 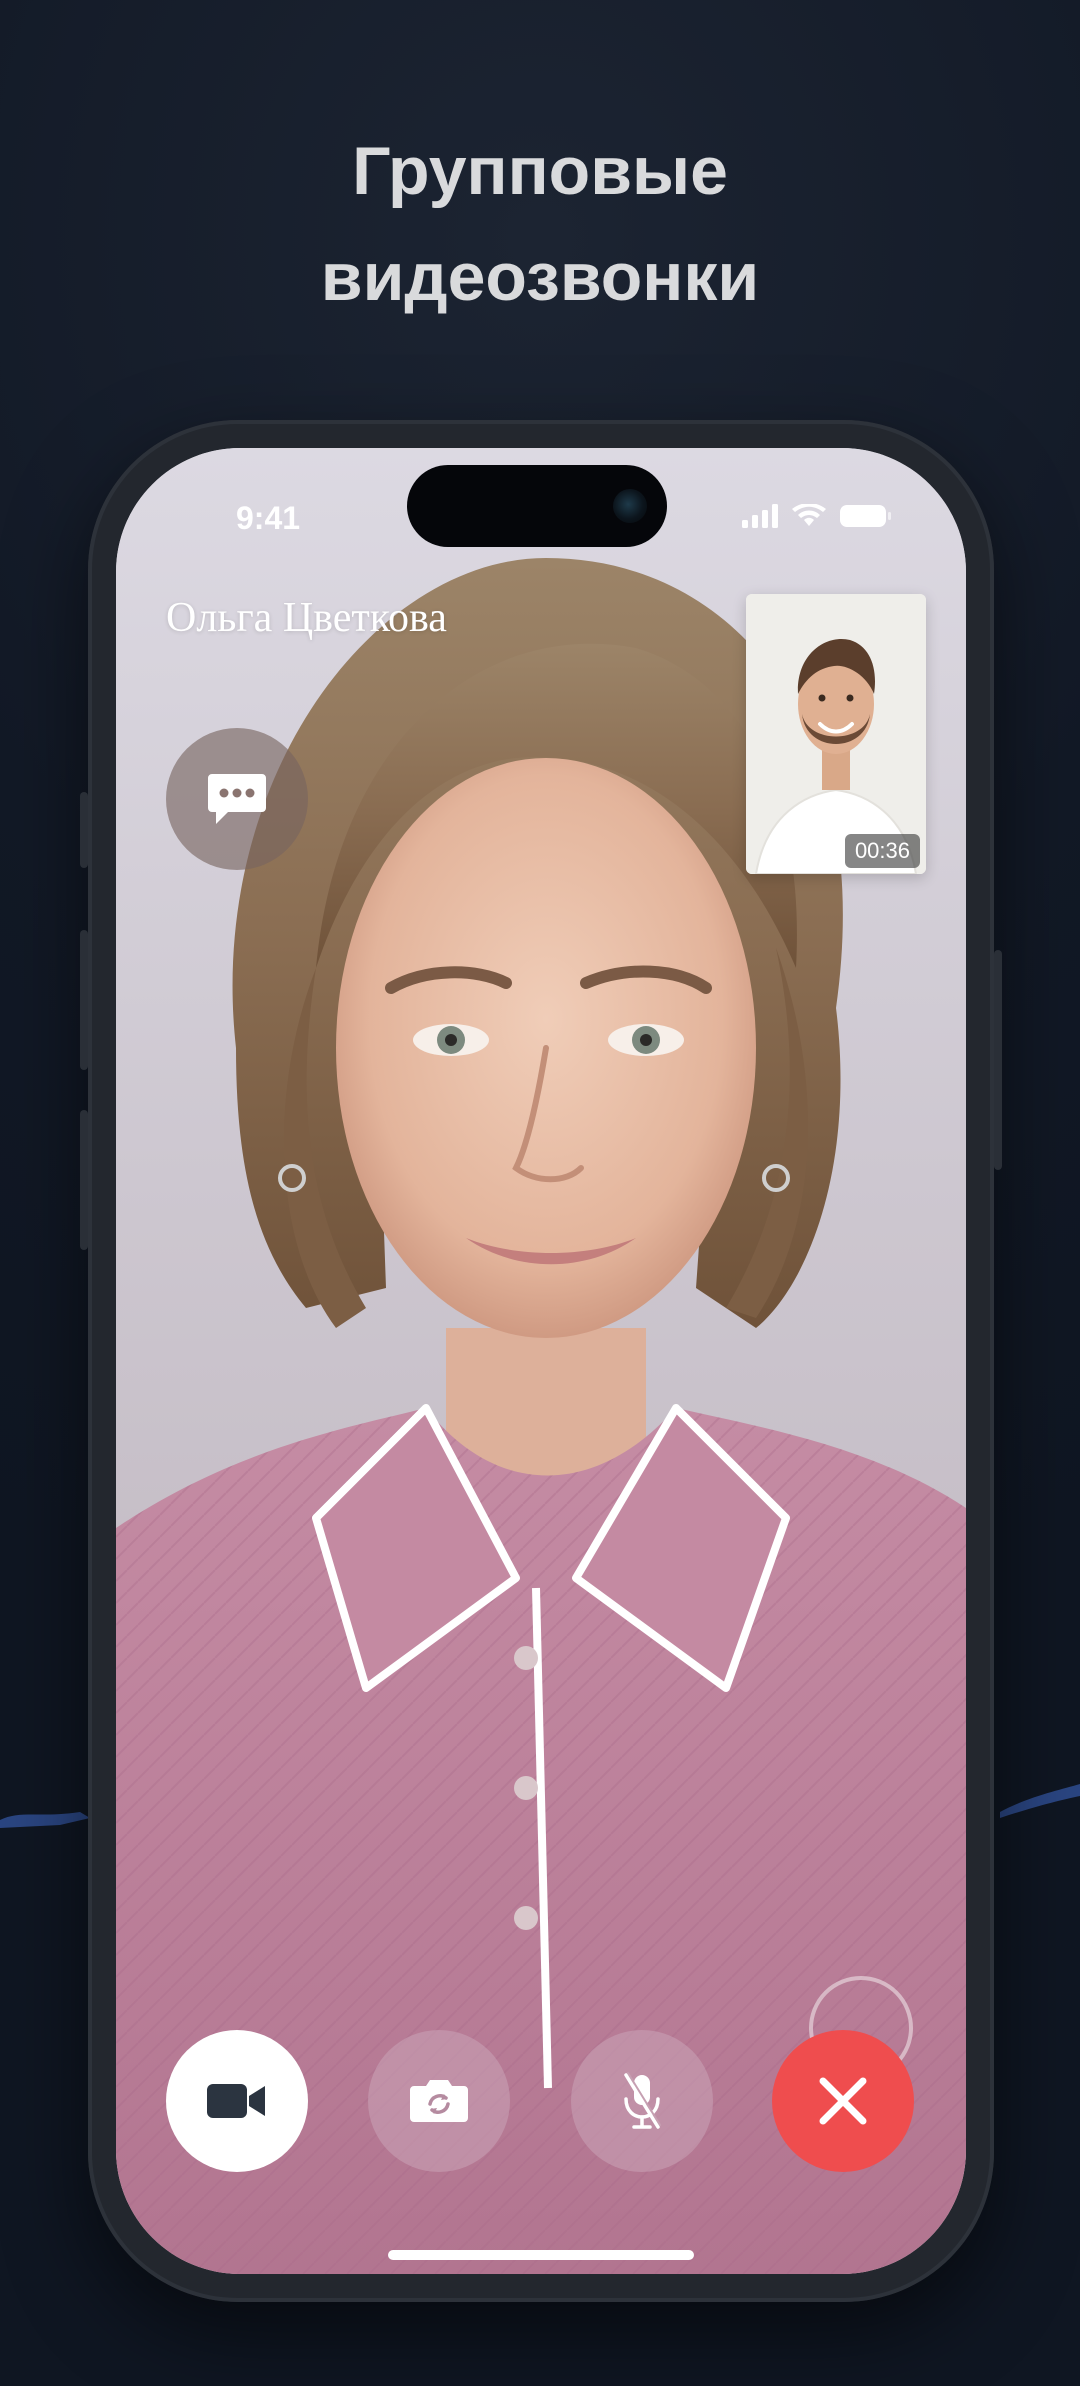 I want to click on volume-down-button, so click(x=84, y=1180).